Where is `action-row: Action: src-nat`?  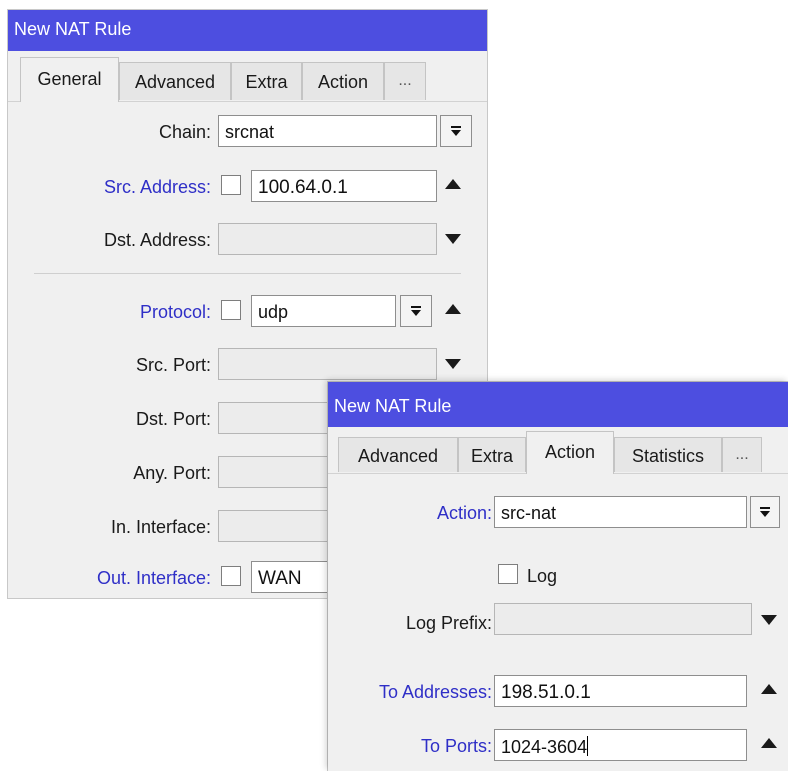
action-row: Action: src-nat is located at coordinates (558, 513).